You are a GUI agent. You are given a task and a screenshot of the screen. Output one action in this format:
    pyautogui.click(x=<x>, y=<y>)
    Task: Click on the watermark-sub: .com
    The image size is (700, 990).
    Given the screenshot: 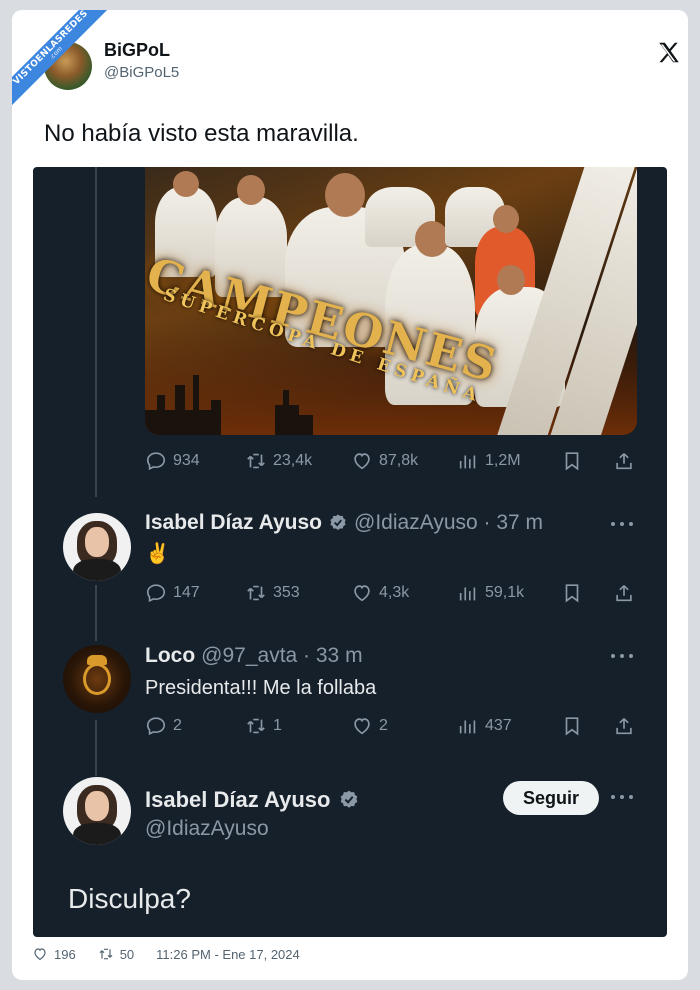 What is the action you would take?
    pyautogui.click(x=56, y=53)
    